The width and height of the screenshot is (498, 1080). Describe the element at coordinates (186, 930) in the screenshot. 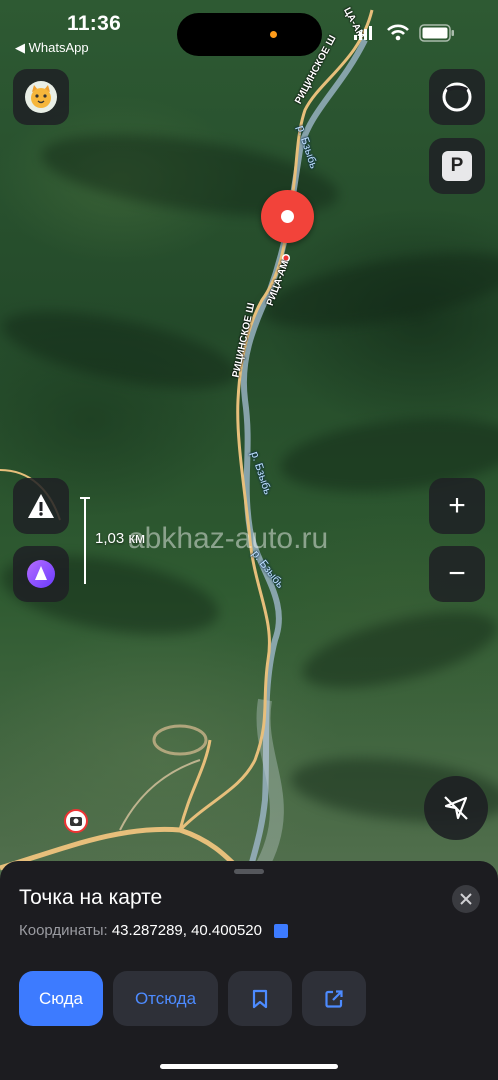

I see `coordinates-value: 43.287289, 40.400520` at that location.